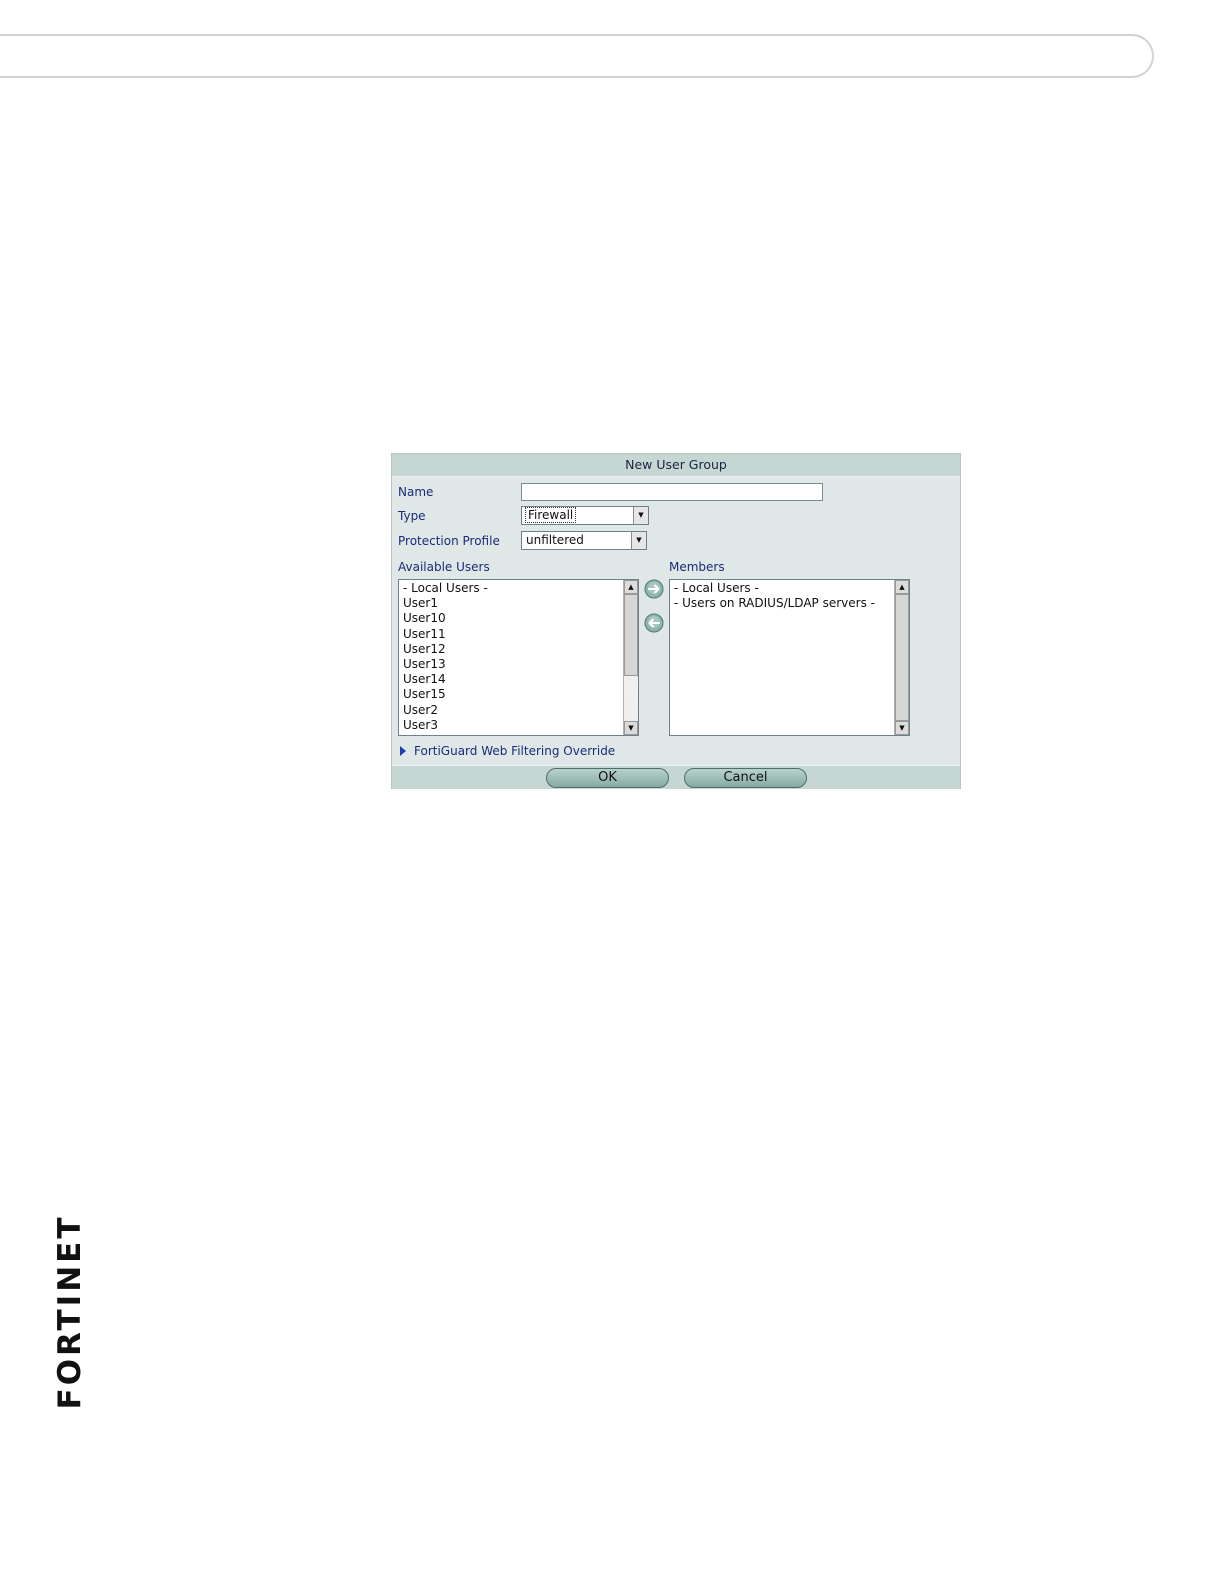 This screenshot has width=1224, height=1584. I want to click on fortiguard-override-toggle: FortiGuard Web Filtering Override, so click(507, 751).